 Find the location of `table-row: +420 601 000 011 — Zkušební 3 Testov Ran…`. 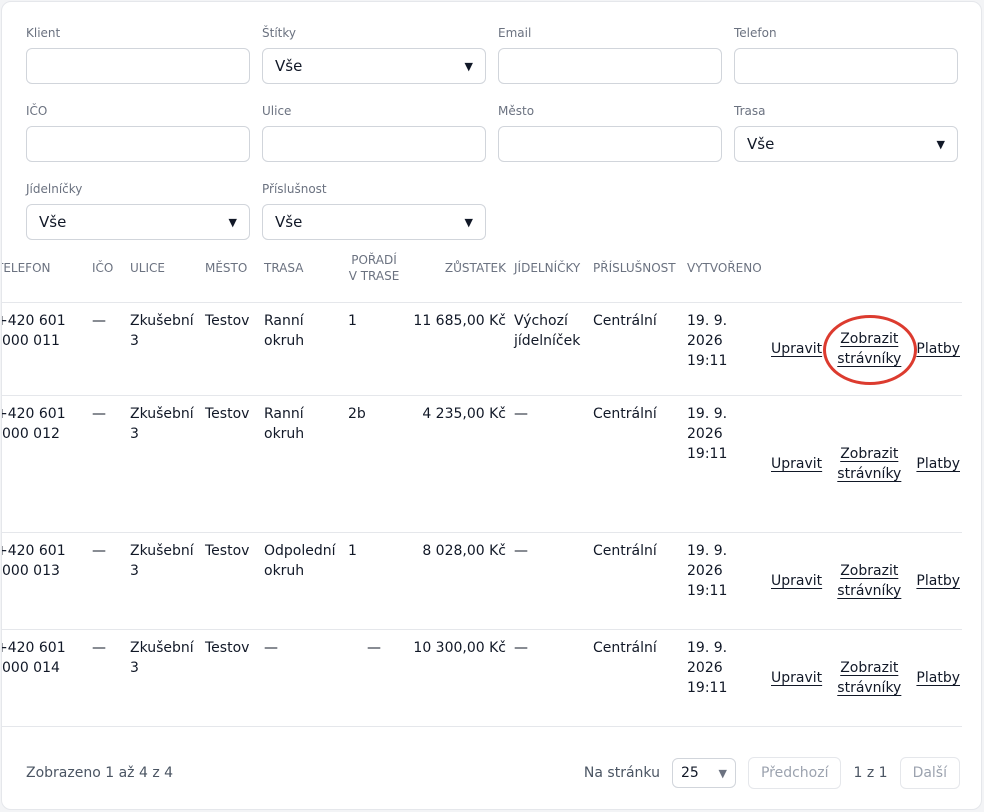

table-row: +420 601 000 011 — Zkušební 3 Testov Ran… is located at coordinates (482, 349).